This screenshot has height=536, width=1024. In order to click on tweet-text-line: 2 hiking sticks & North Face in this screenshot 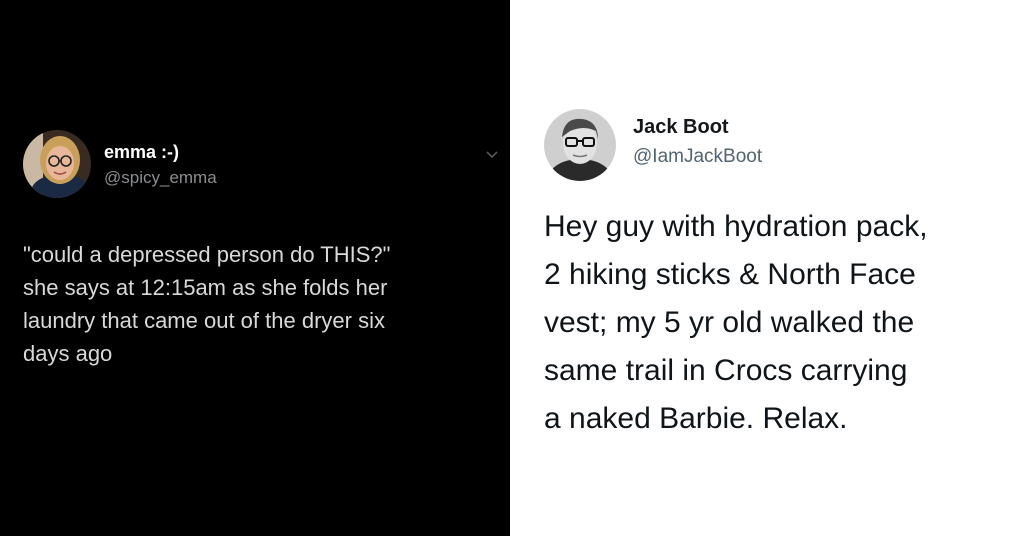, I will do `click(730, 274)`.